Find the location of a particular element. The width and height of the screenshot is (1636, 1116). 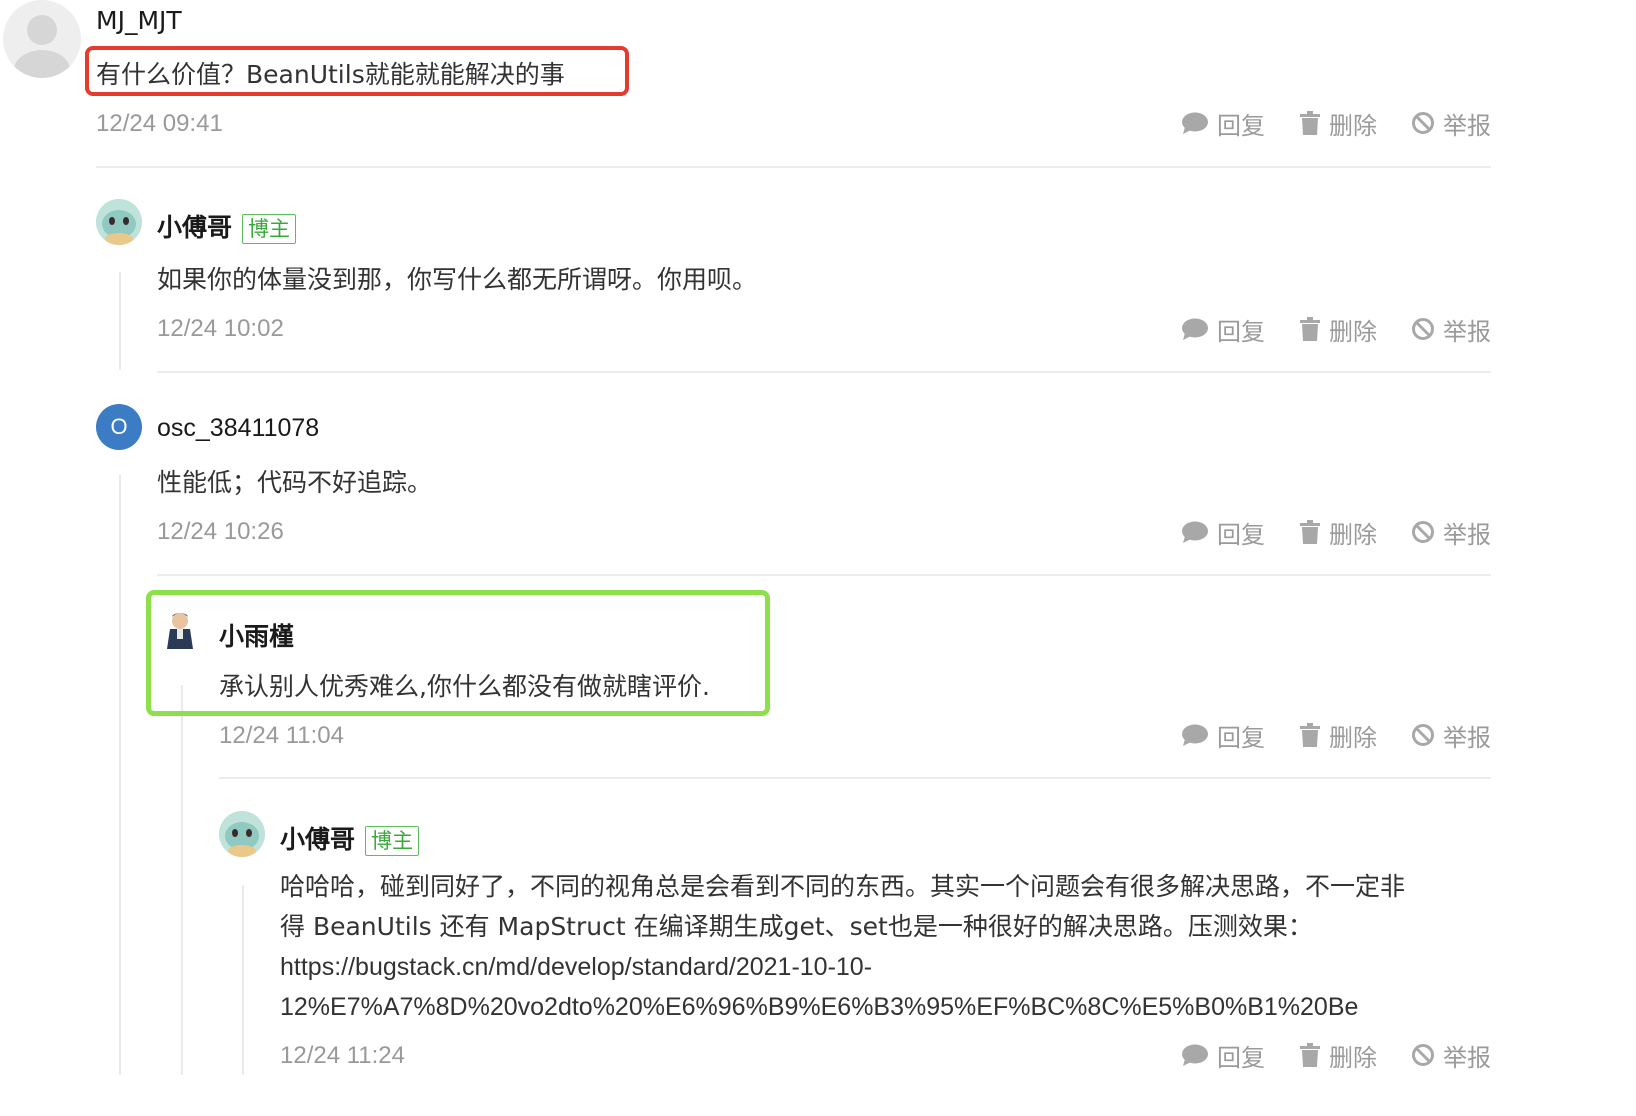

highlight-box-green is located at coordinates (458, 653).